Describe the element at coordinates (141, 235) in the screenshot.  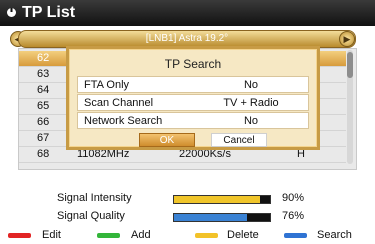
I see `add-help-label: Add` at that location.